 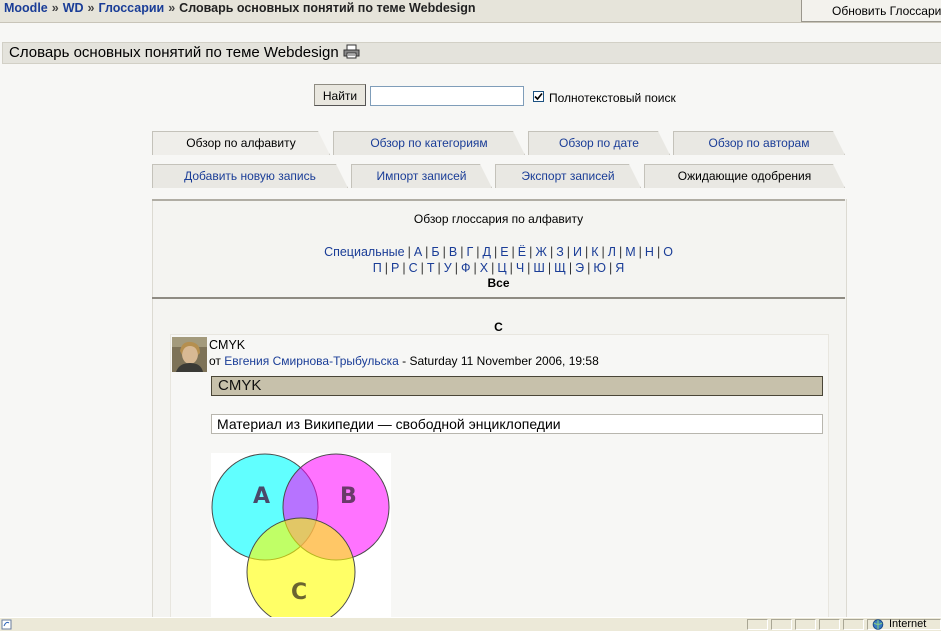 I want to click on tab-label: Экспорт записей, so click(x=568, y=176).